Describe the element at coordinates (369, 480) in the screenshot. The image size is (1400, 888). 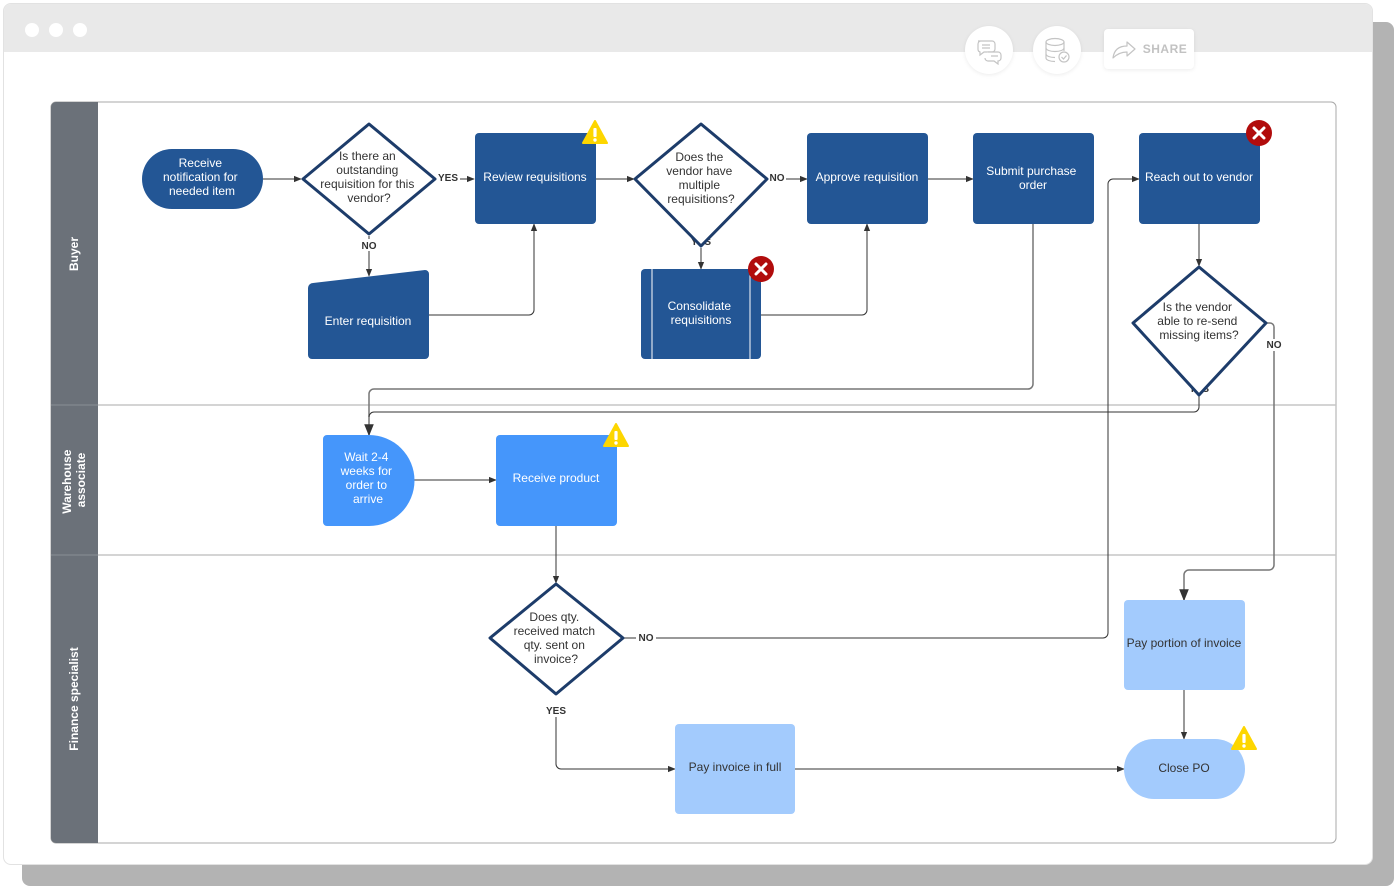
I see `node-wait-for-order: Wait 2-4 weeks for order to arrive` at that location.